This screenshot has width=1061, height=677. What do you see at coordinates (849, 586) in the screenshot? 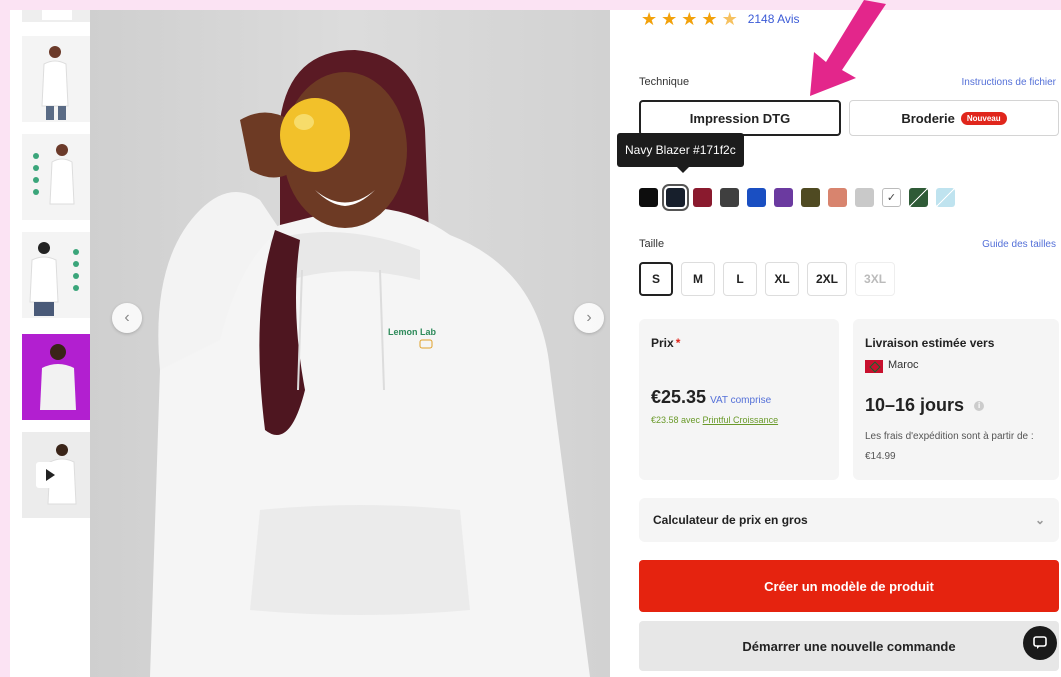
I see `create-product-template-button: Créer un modèle de produit` at bounding box center [849, 586].